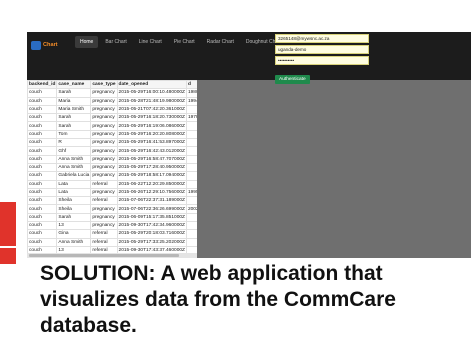 The image size is (474, 355). I want to click on table-cell: 2015-06-09T15:17:35.851000Z, so click(151, 217).